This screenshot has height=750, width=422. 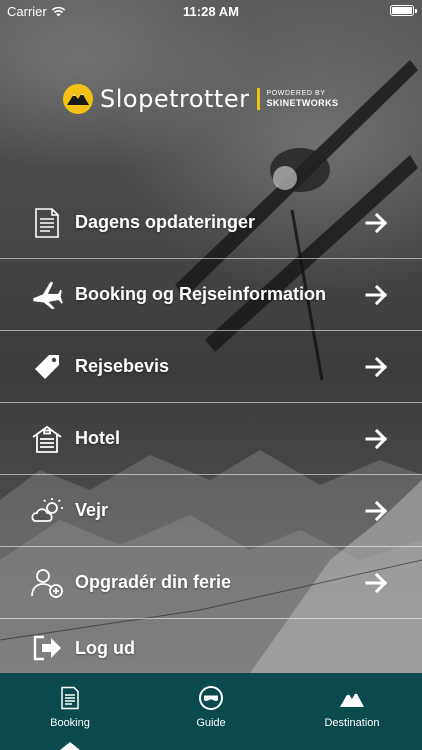 What do you see at coordinates (153, 582) in the screenshot?
I see `menu-item-label: Opgradér din ferie` at bounding box center [153, 582].